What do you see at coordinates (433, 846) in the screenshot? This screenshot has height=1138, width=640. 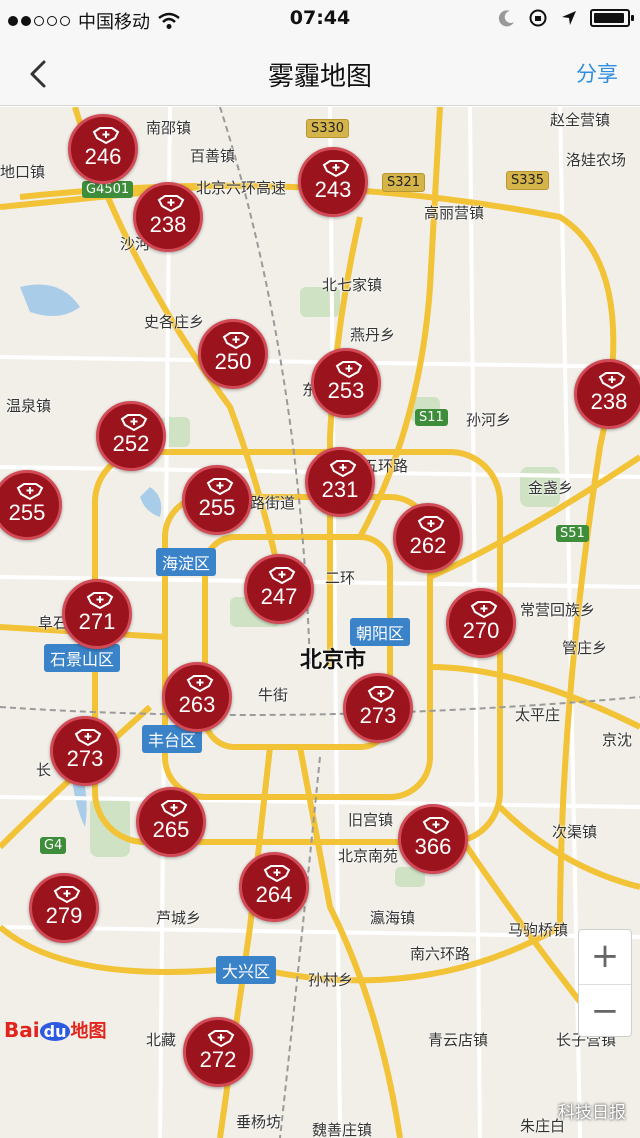 I see `aqi-value: 366` at bounding box center [433, 846].